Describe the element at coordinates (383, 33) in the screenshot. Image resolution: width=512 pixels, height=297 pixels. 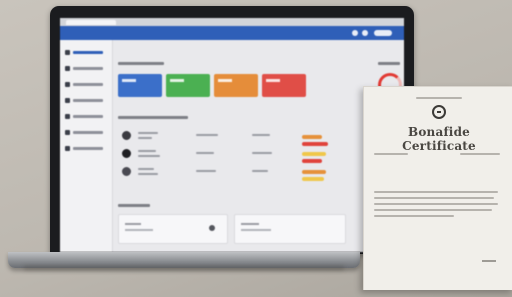
I see `user-avatar` at that location.